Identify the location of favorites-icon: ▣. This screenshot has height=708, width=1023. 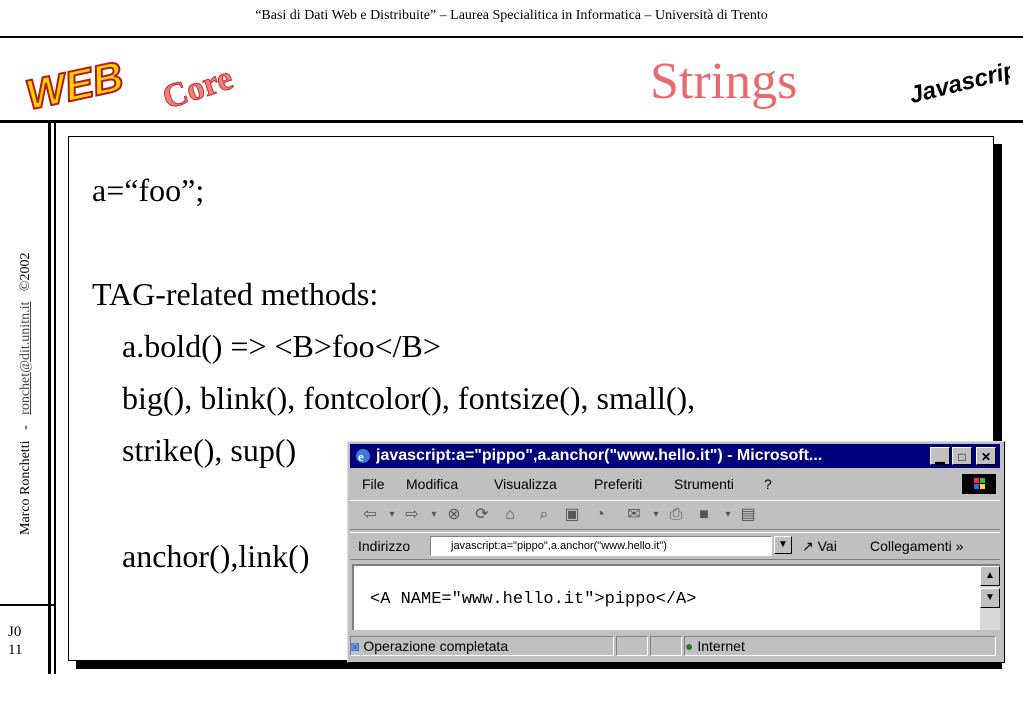
(572, 515).